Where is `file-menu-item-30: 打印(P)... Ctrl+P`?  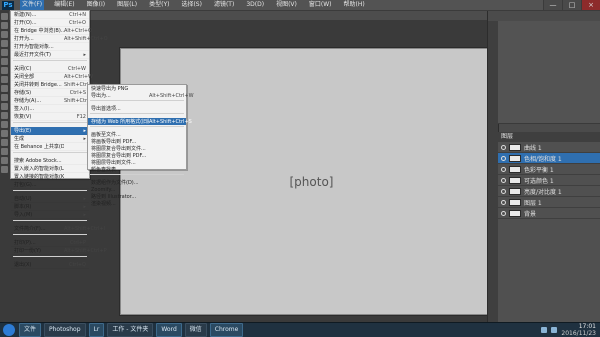 file-menu-item-30: 打印(P)... Ctrl+P is located at coordinates (50, 243).